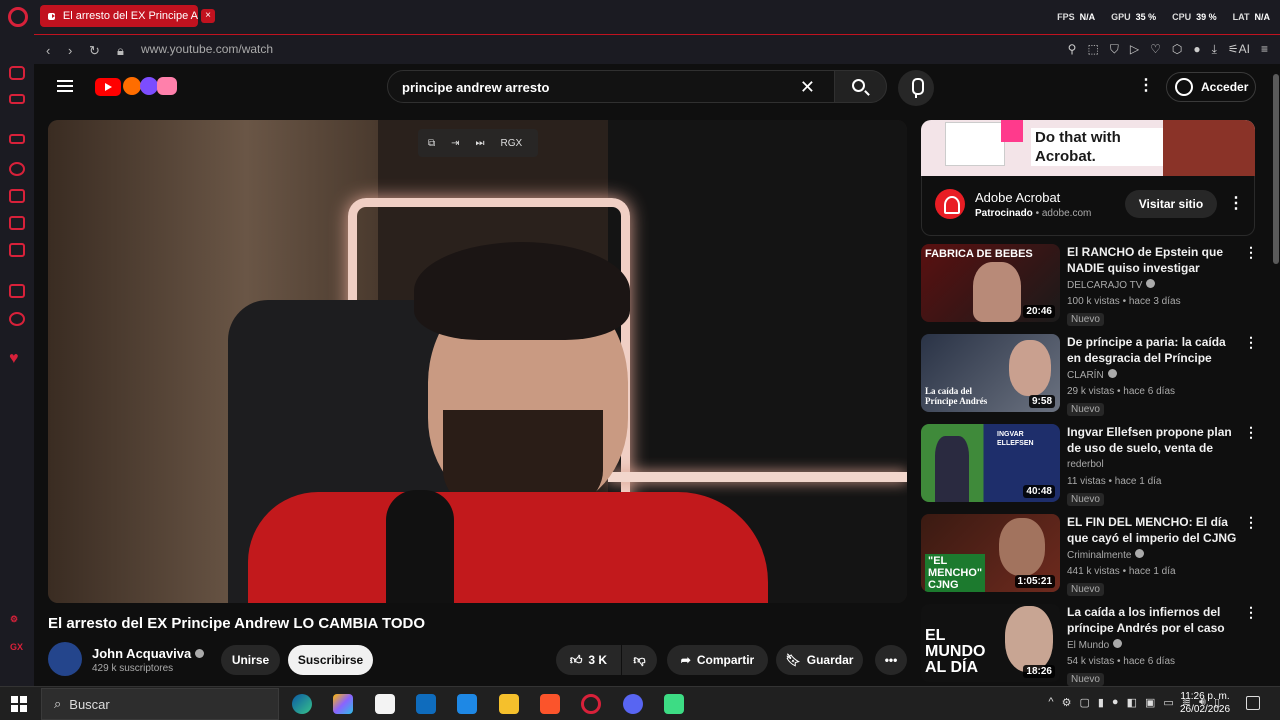 The width and height of the screenshot is (1280, 720). Describe the element at coordinates (17, 223) in the screenshot. I see `hot-tabs-killer-icon` at that location.